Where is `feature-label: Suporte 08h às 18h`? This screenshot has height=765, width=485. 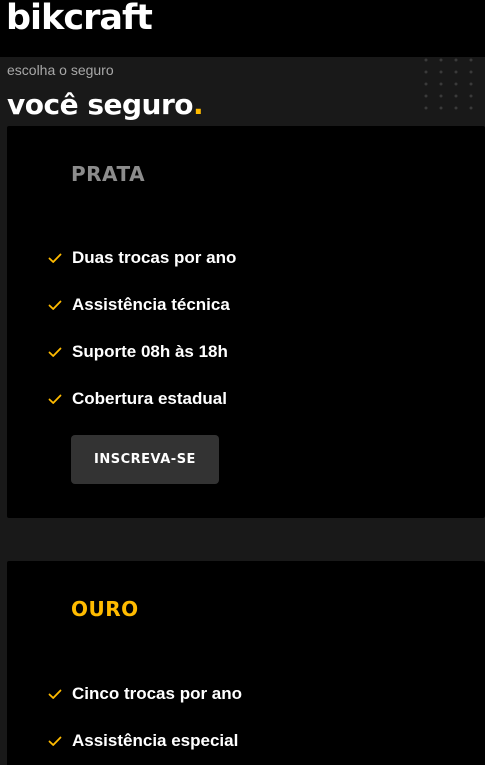 feature-label: Suporte 08h às 18h is located at coordinates (150, 351).